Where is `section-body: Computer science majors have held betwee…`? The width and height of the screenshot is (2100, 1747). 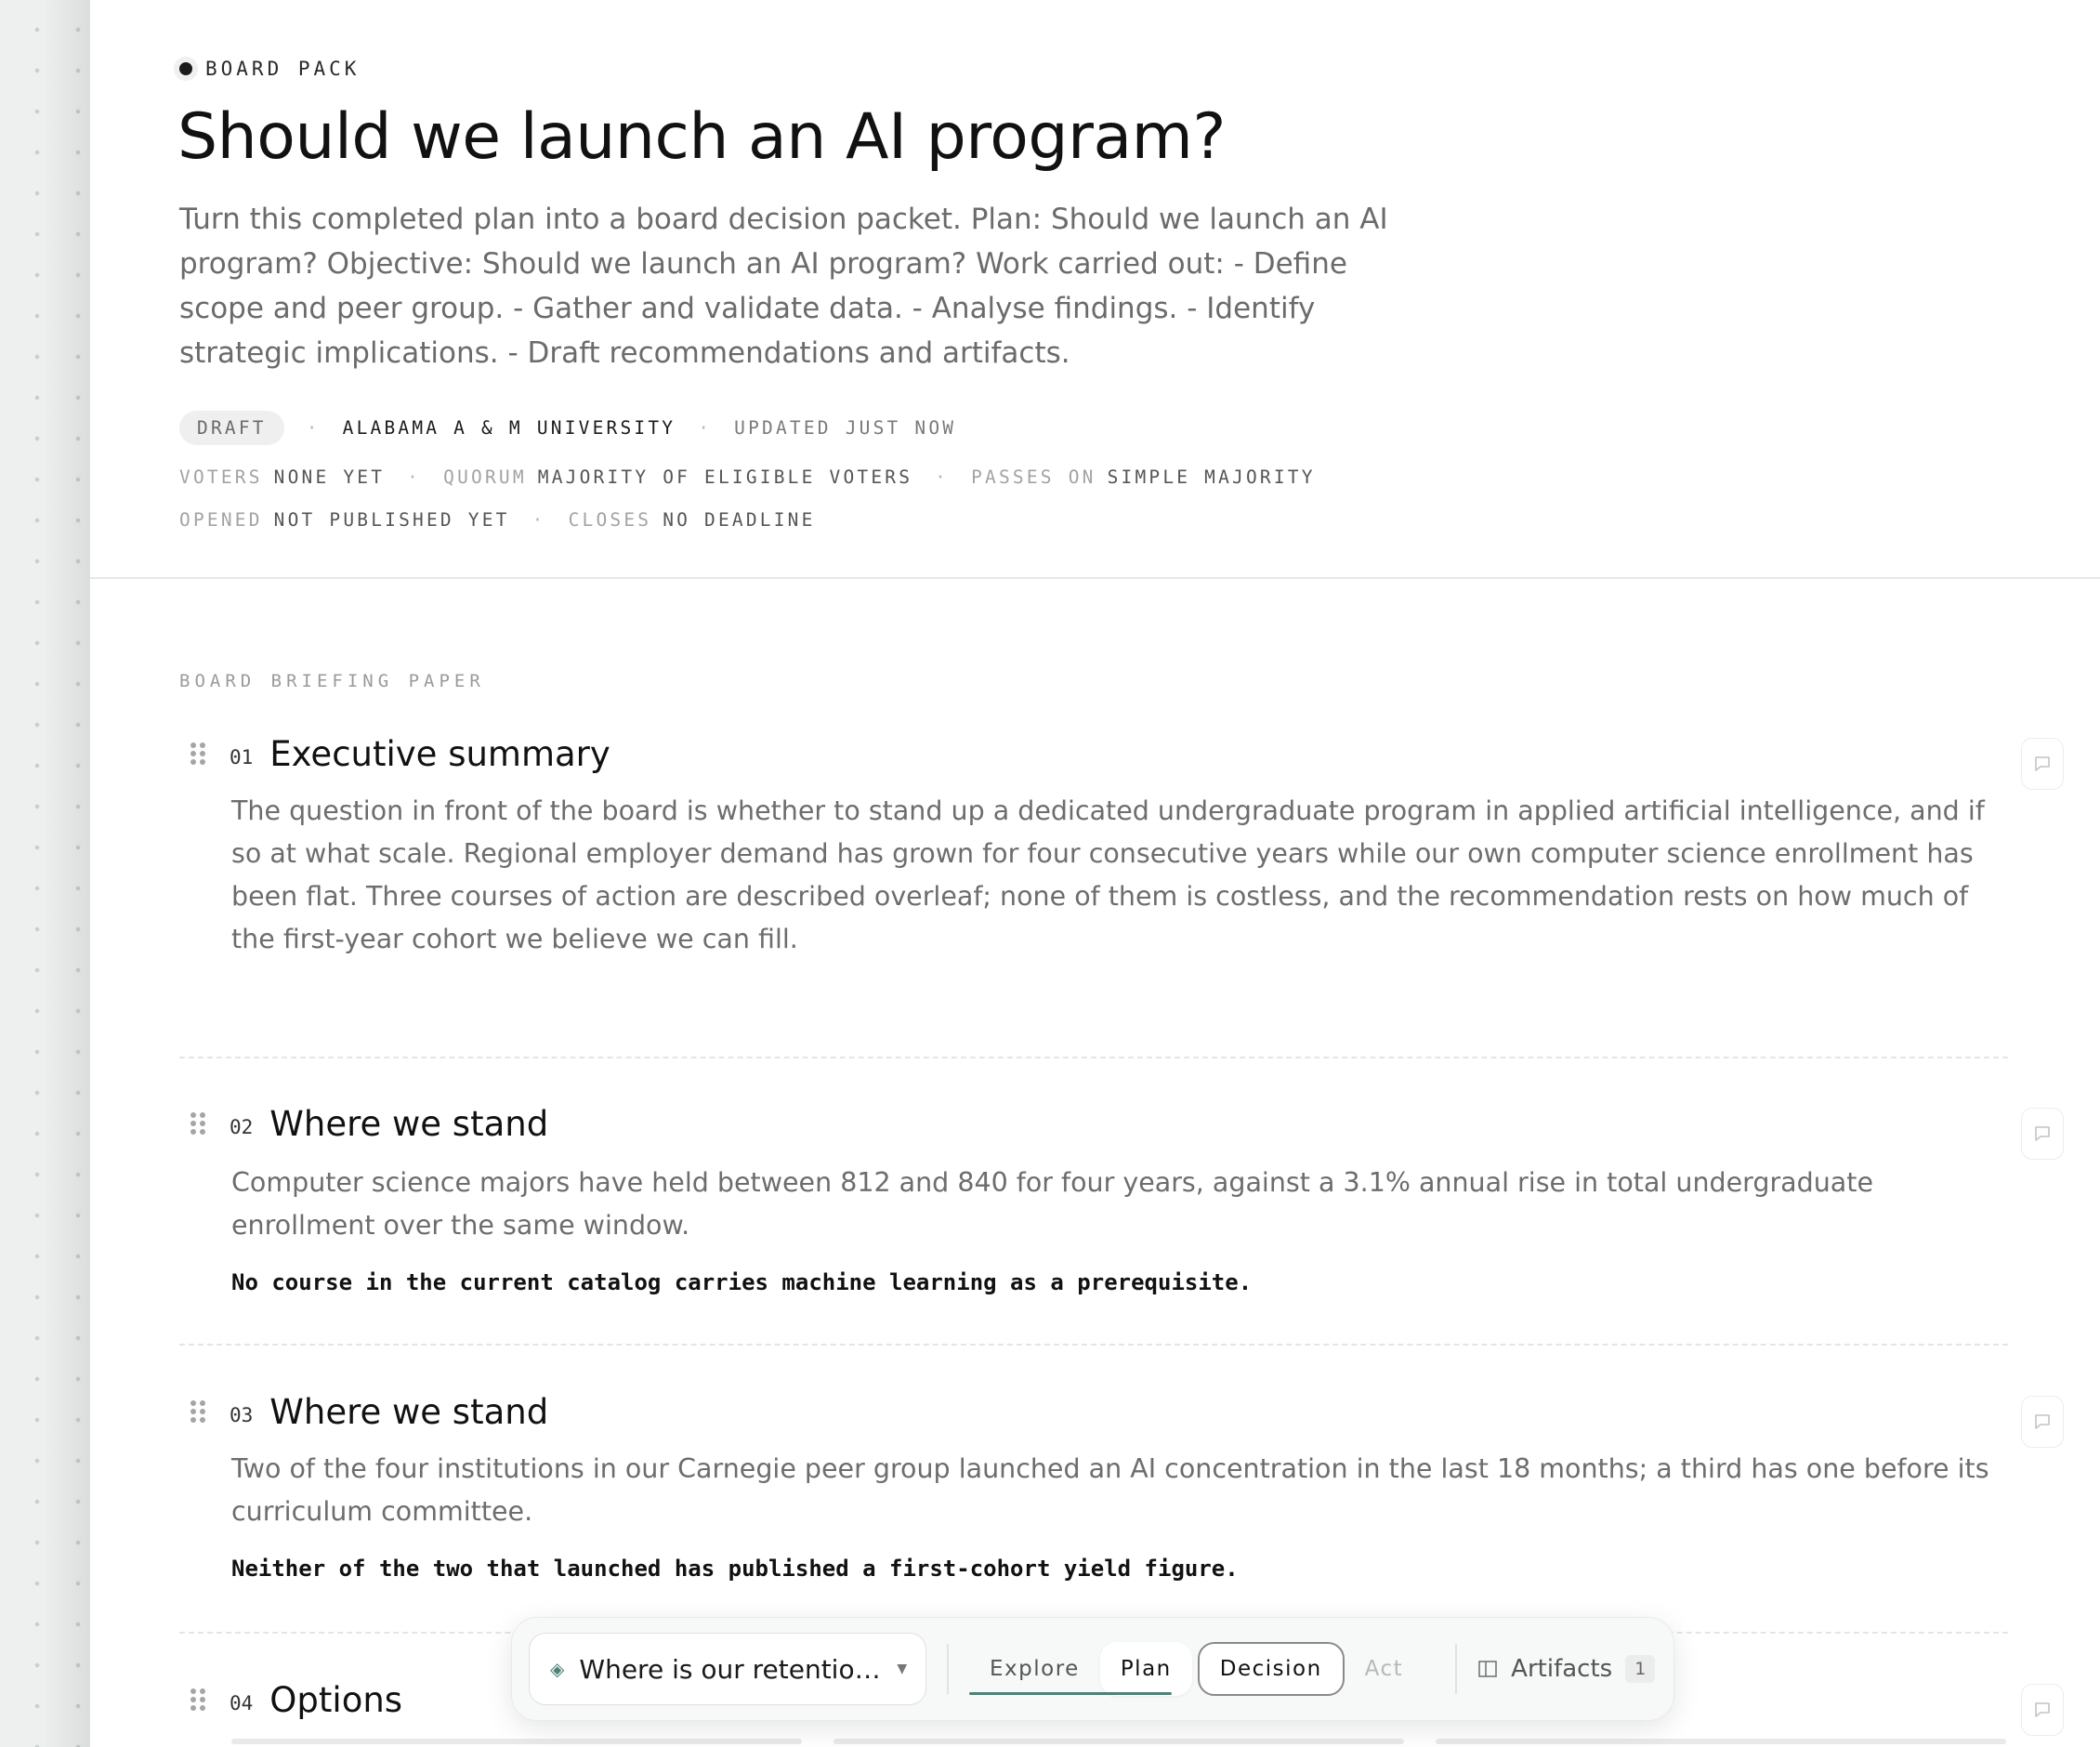 section-body: Computer science majors have held betwee… is located at coordinates (1052, 1204).